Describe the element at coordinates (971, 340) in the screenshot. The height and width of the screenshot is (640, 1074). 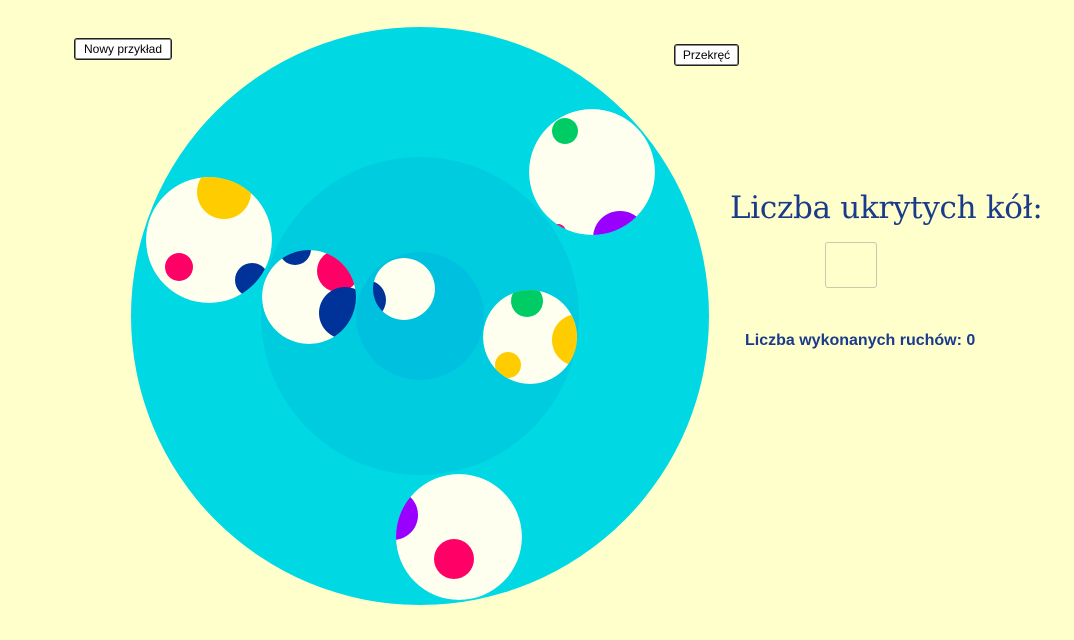
I see `moves-count: 0` at that location.